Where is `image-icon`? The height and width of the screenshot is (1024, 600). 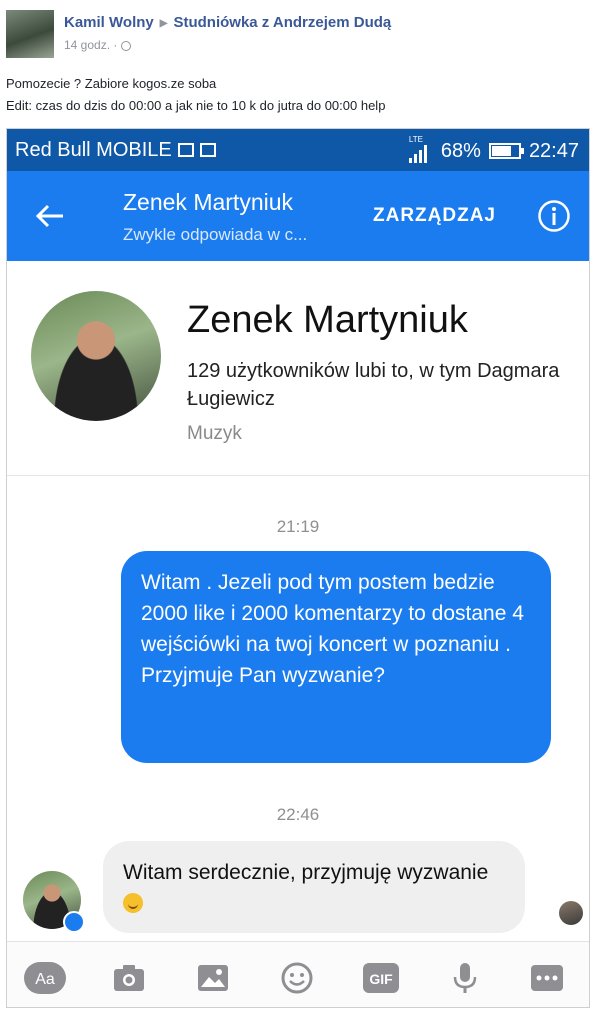
image-icon is located at coordinates (213, 978).